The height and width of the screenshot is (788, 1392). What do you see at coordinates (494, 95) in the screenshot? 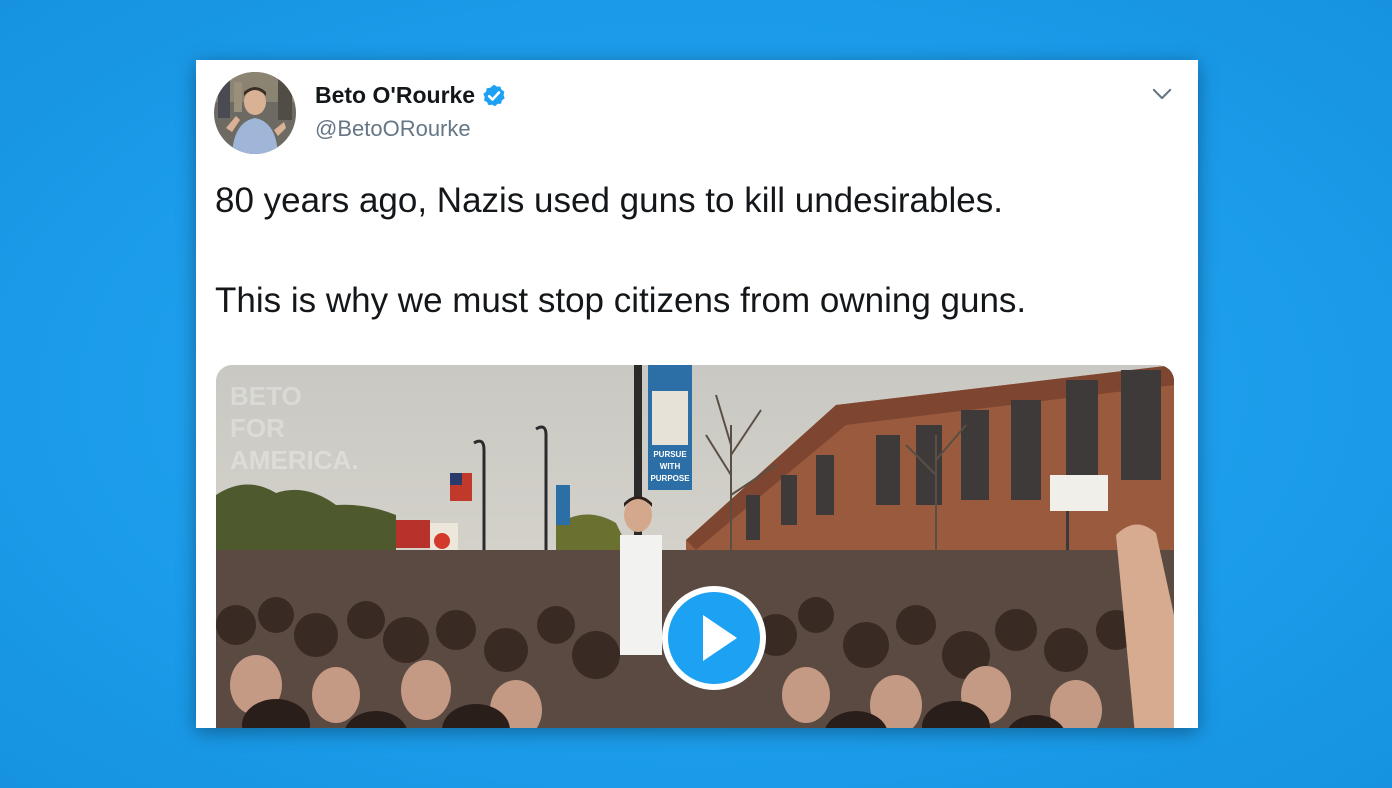
I see `verified-badge-icon` at bounding box center [494, 95].